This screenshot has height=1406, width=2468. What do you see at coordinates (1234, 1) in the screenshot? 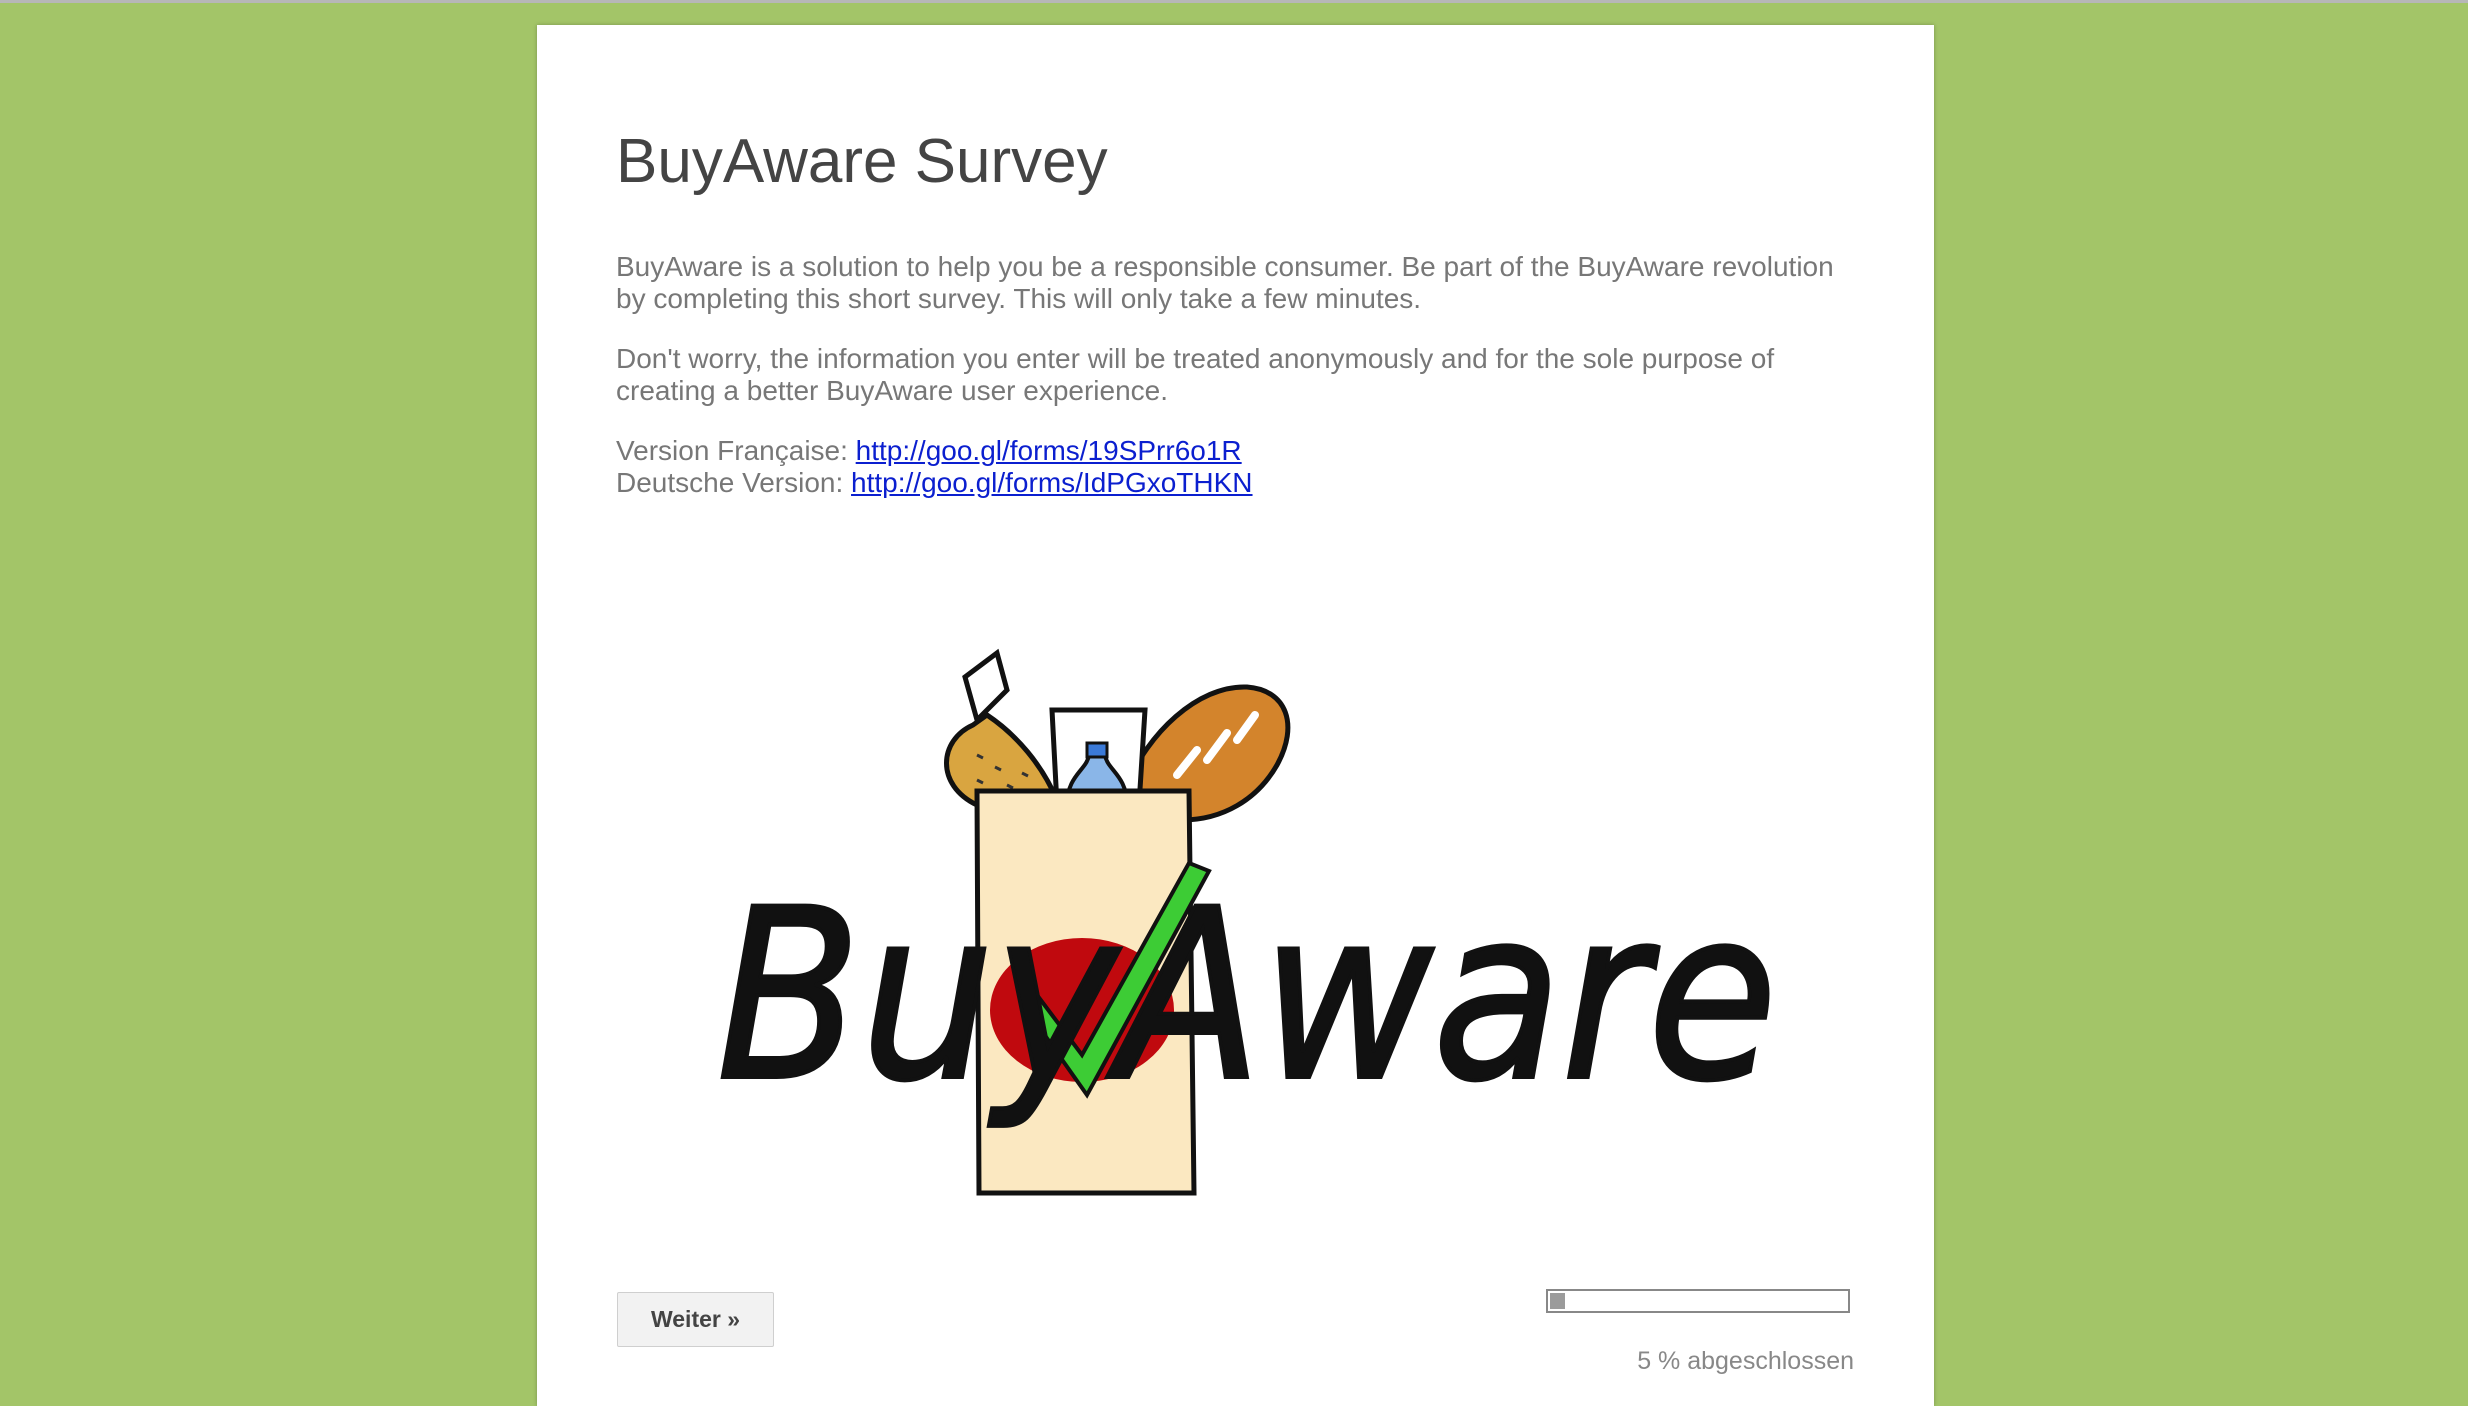
I see `top-border` at bounding box center [1234, 1].